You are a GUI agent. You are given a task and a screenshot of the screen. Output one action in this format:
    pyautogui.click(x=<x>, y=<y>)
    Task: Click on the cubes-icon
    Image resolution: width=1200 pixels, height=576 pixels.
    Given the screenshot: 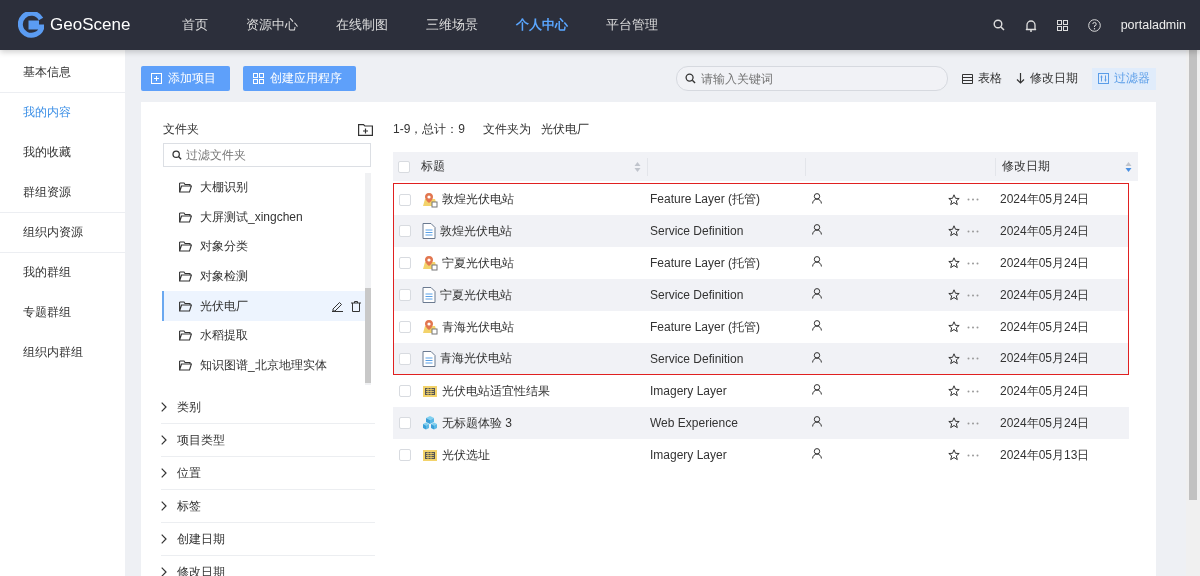 What is the action you would take?
    pyautogui.click(x=430, y=423)
    